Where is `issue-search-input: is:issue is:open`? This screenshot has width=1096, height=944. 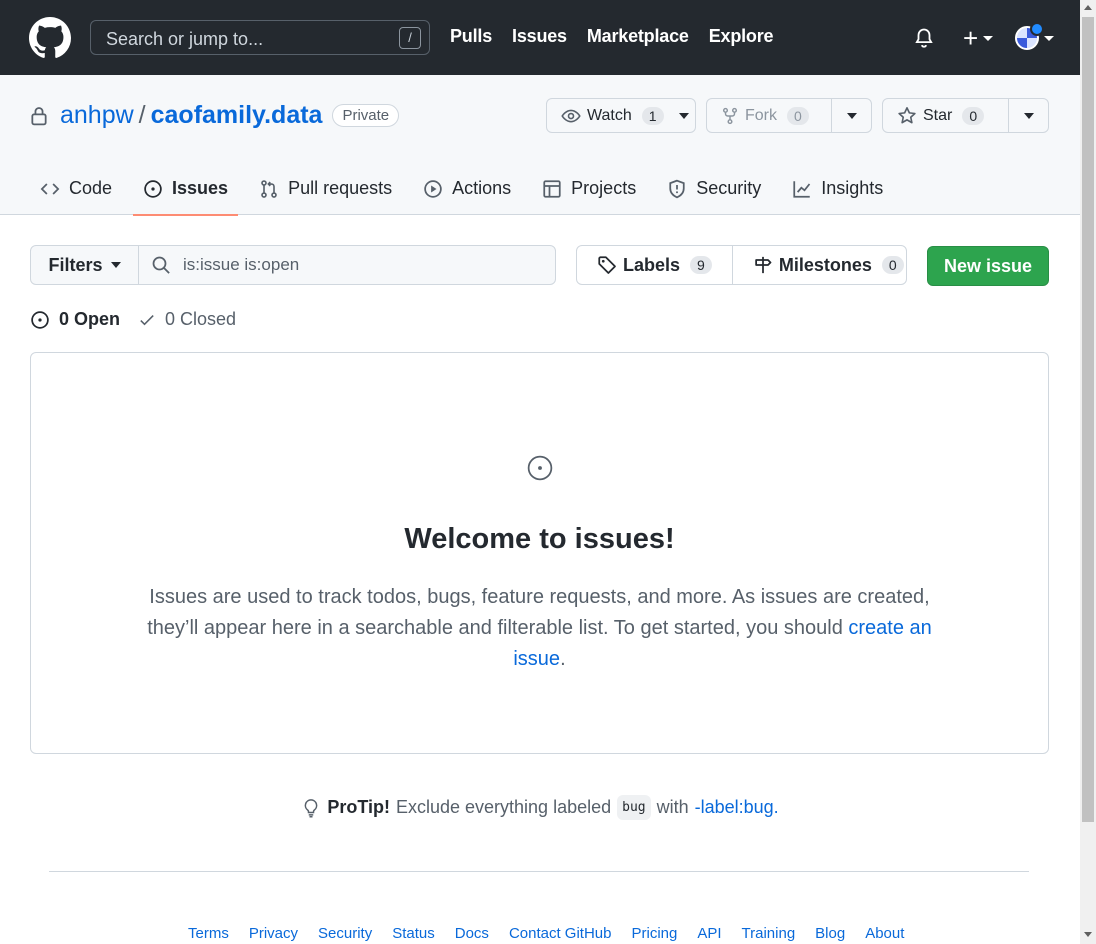
issue-search-input: is:issue is:open is located at coordinates (347, 265).